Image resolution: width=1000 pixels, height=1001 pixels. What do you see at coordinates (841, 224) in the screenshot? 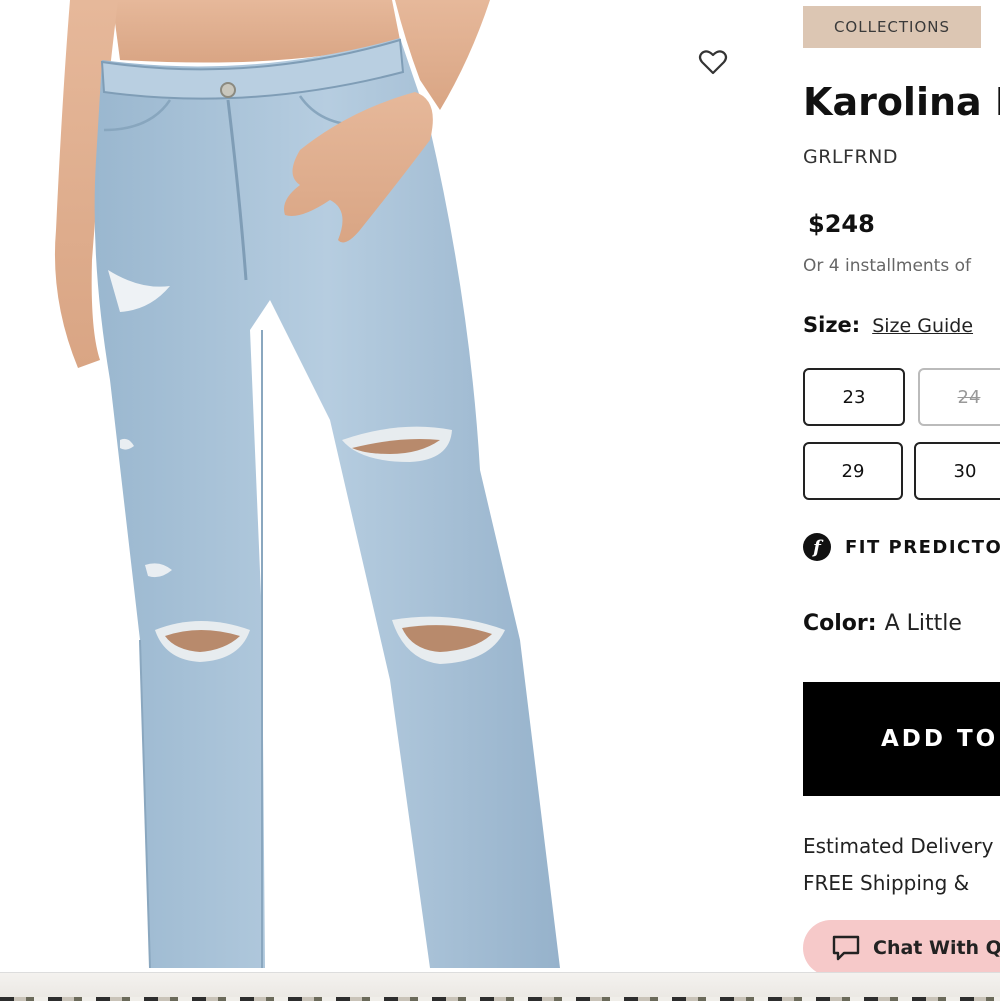
I see `product-price: $248` at bounding box center [841, 224].